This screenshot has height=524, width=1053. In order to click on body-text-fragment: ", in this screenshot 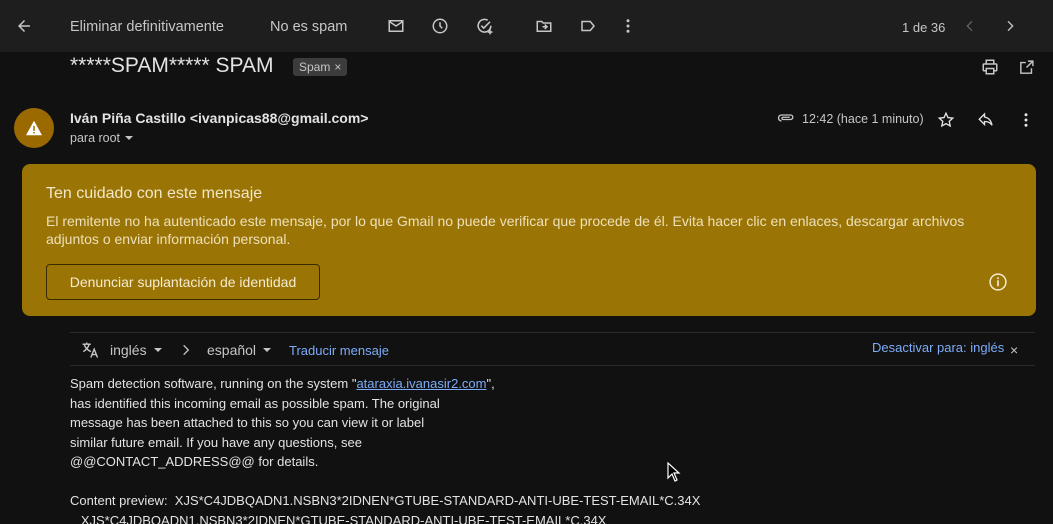, I will do `click(490, 383)`.